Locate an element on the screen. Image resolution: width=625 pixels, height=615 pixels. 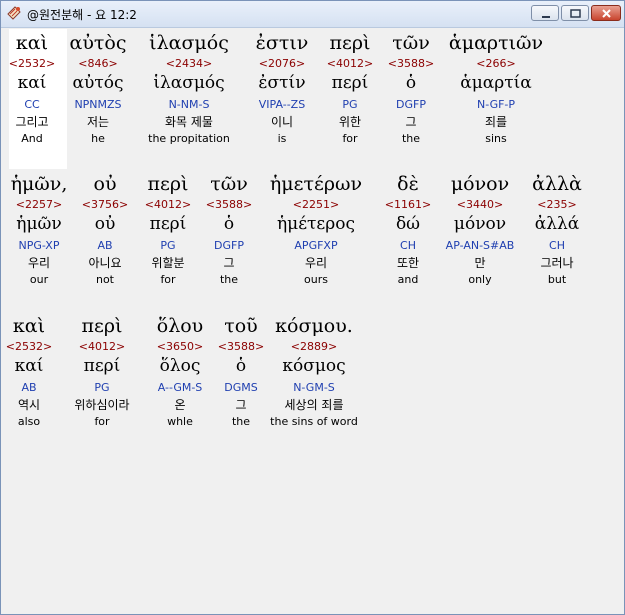
greek-word: κόσμου. is located at coordinates (314, 326).